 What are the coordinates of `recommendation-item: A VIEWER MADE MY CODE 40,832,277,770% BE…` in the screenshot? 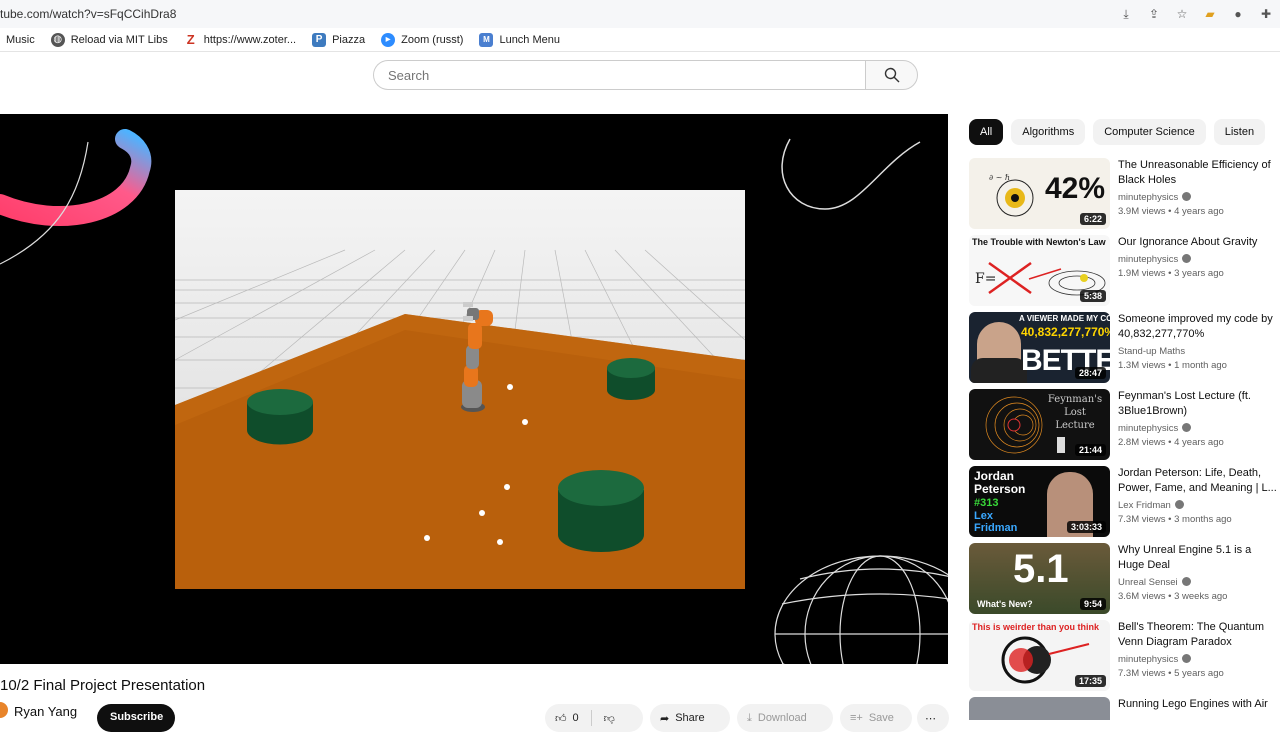 It's located at (1124, 348).